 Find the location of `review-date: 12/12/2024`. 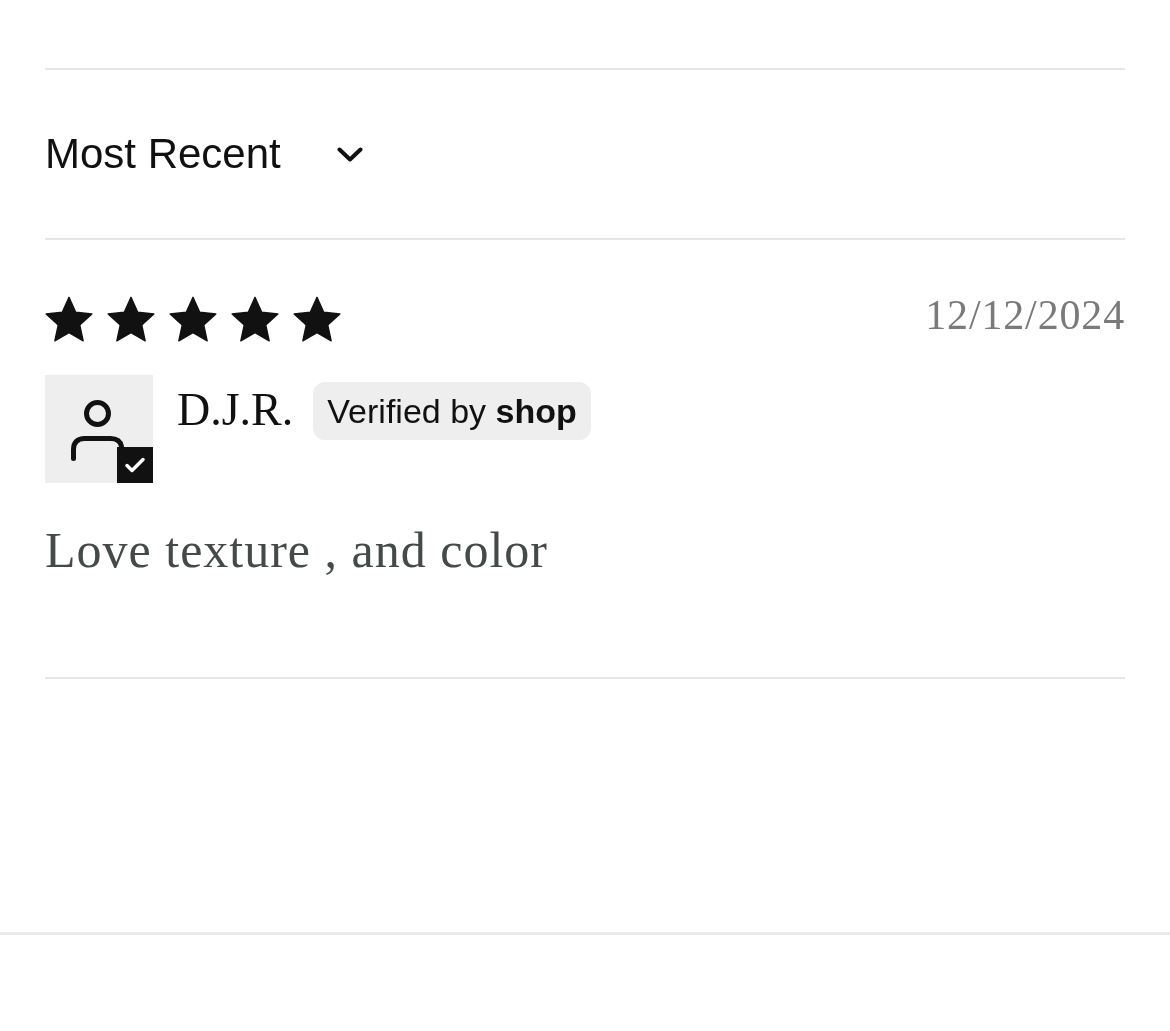

review-date: 12/12/2024 is located at coordinates (1025, 315).